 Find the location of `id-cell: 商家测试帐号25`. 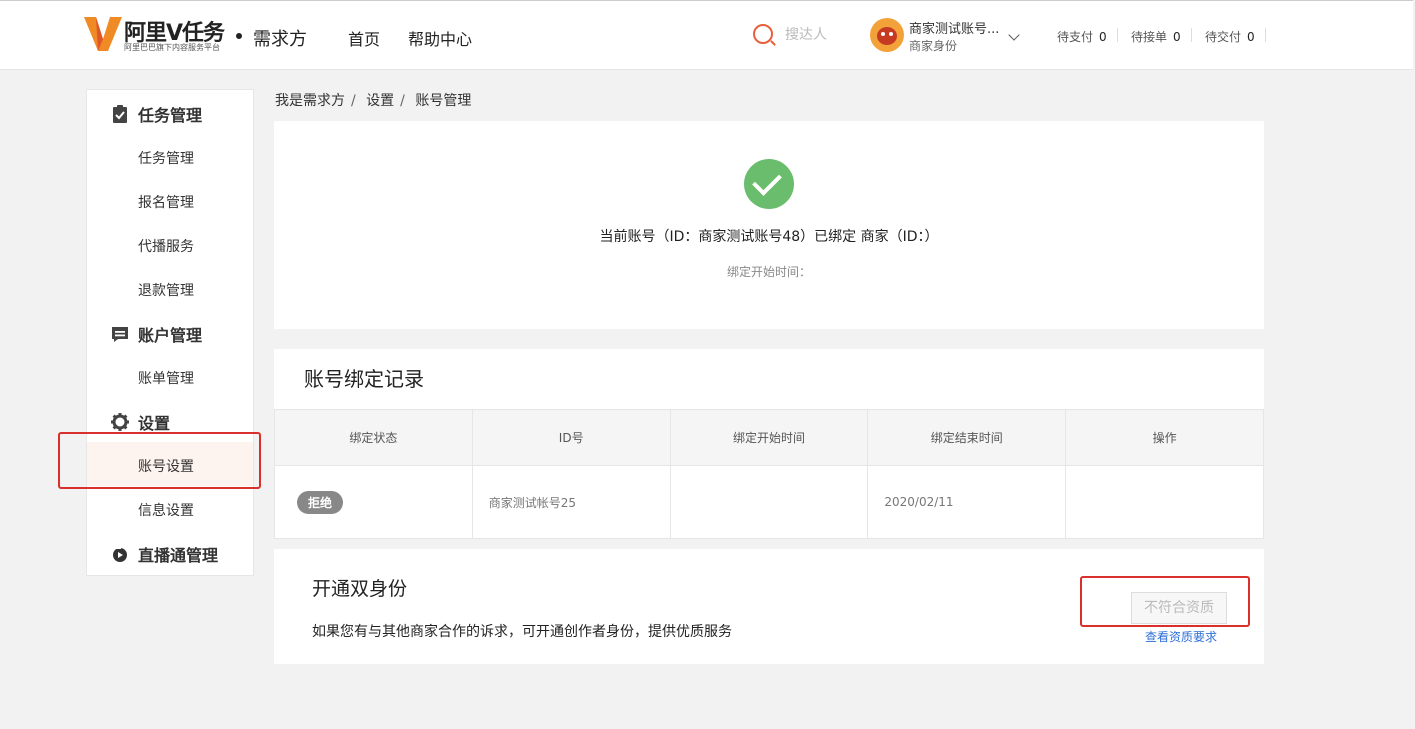

id-cell: 商家测试帐号25 is located at coordinates (571, 502).